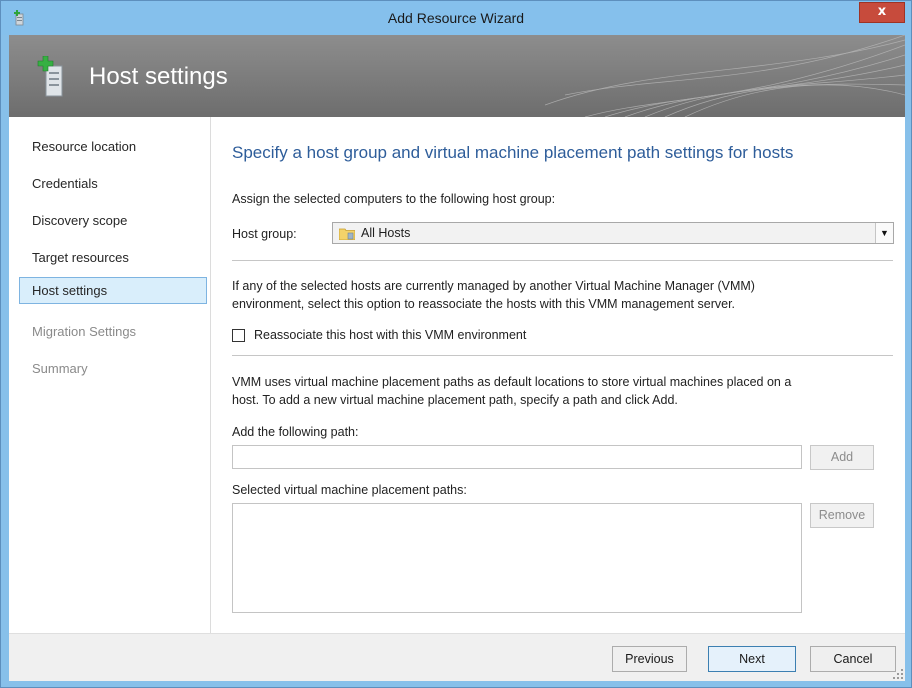 This screenshot has width=912, height=688. What do you see at coordinates (853, 659) in the screenshot?
I see `cancel-button: Cancel` at bounding box center [853, 659].